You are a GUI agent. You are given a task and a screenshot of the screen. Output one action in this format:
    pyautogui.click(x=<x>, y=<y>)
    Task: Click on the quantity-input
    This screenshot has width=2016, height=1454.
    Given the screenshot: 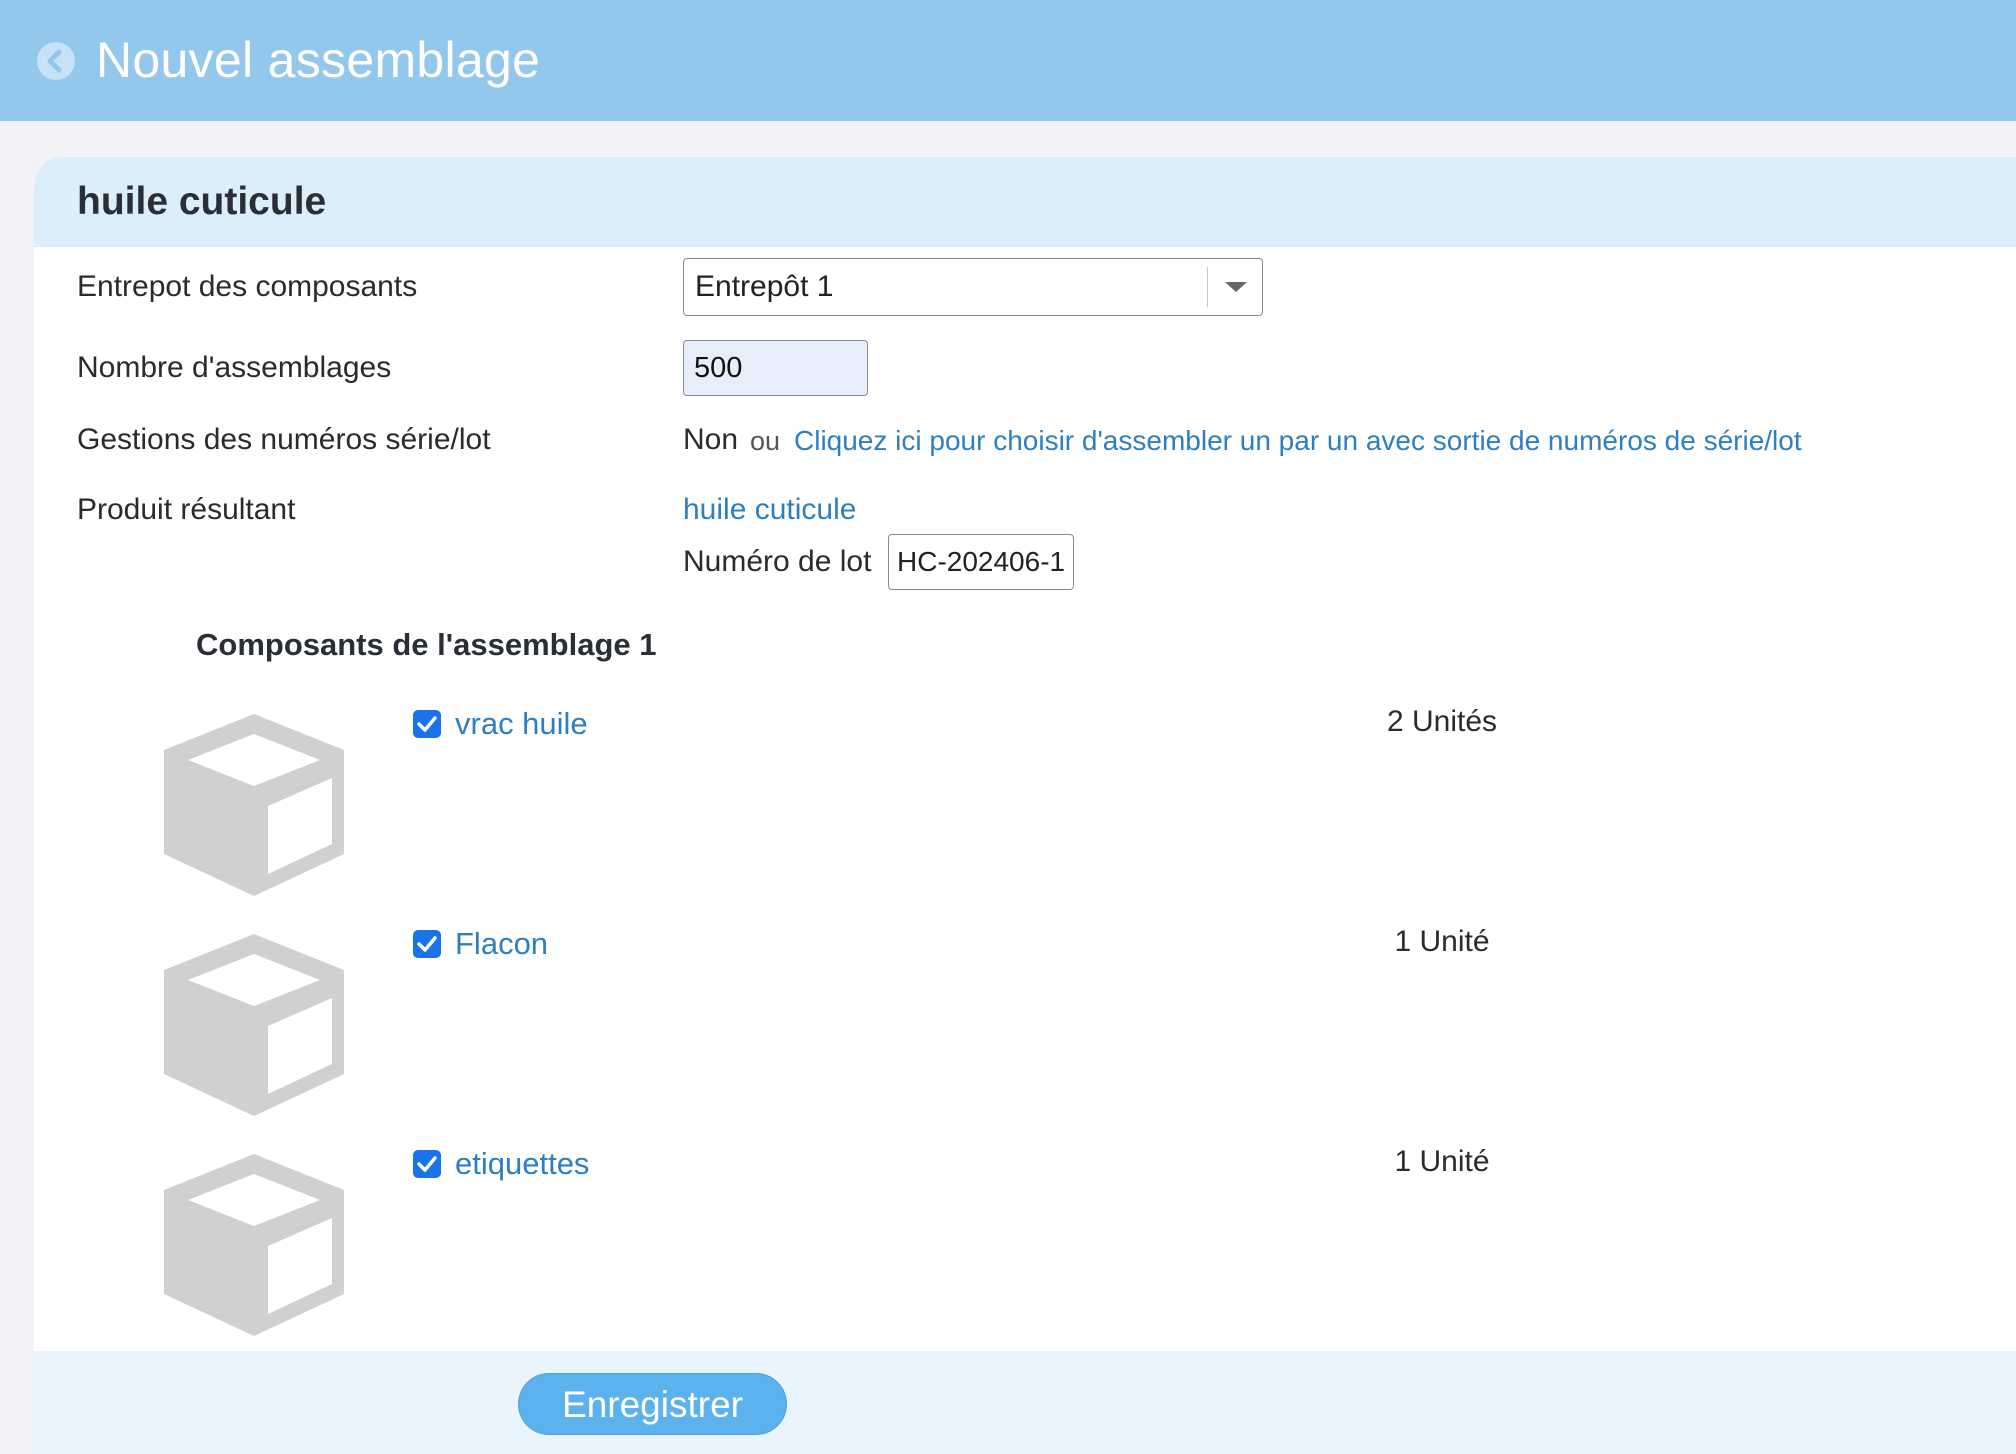 What is the action you would take?
    pyautogui.click(x=775, y=368)
    